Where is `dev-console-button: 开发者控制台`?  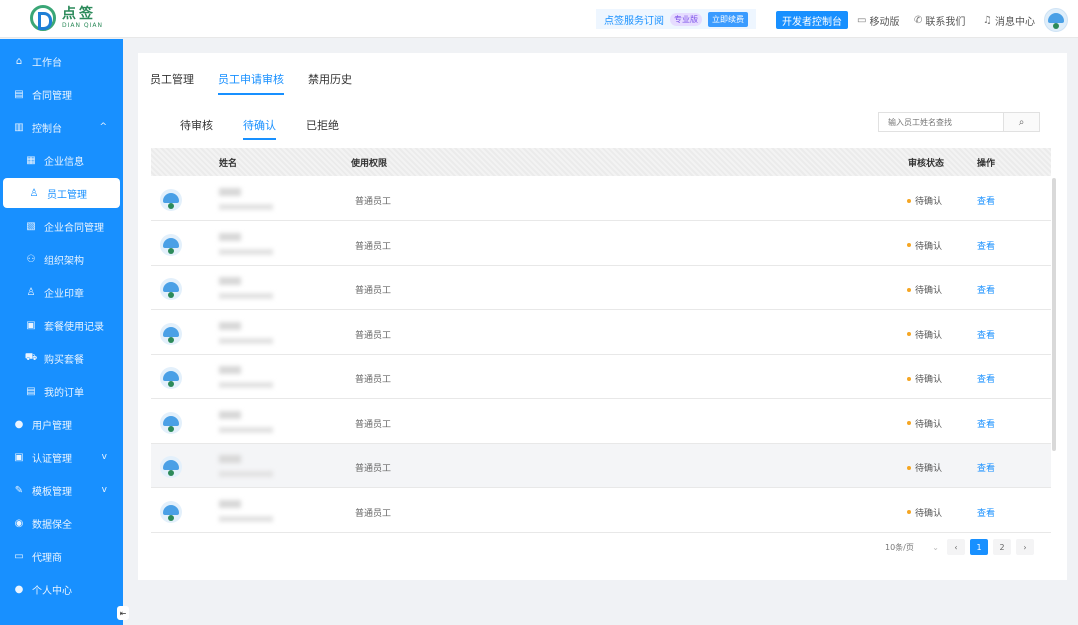
dev-console-button: 开发者控制台 is located at coordinates (812, 20).